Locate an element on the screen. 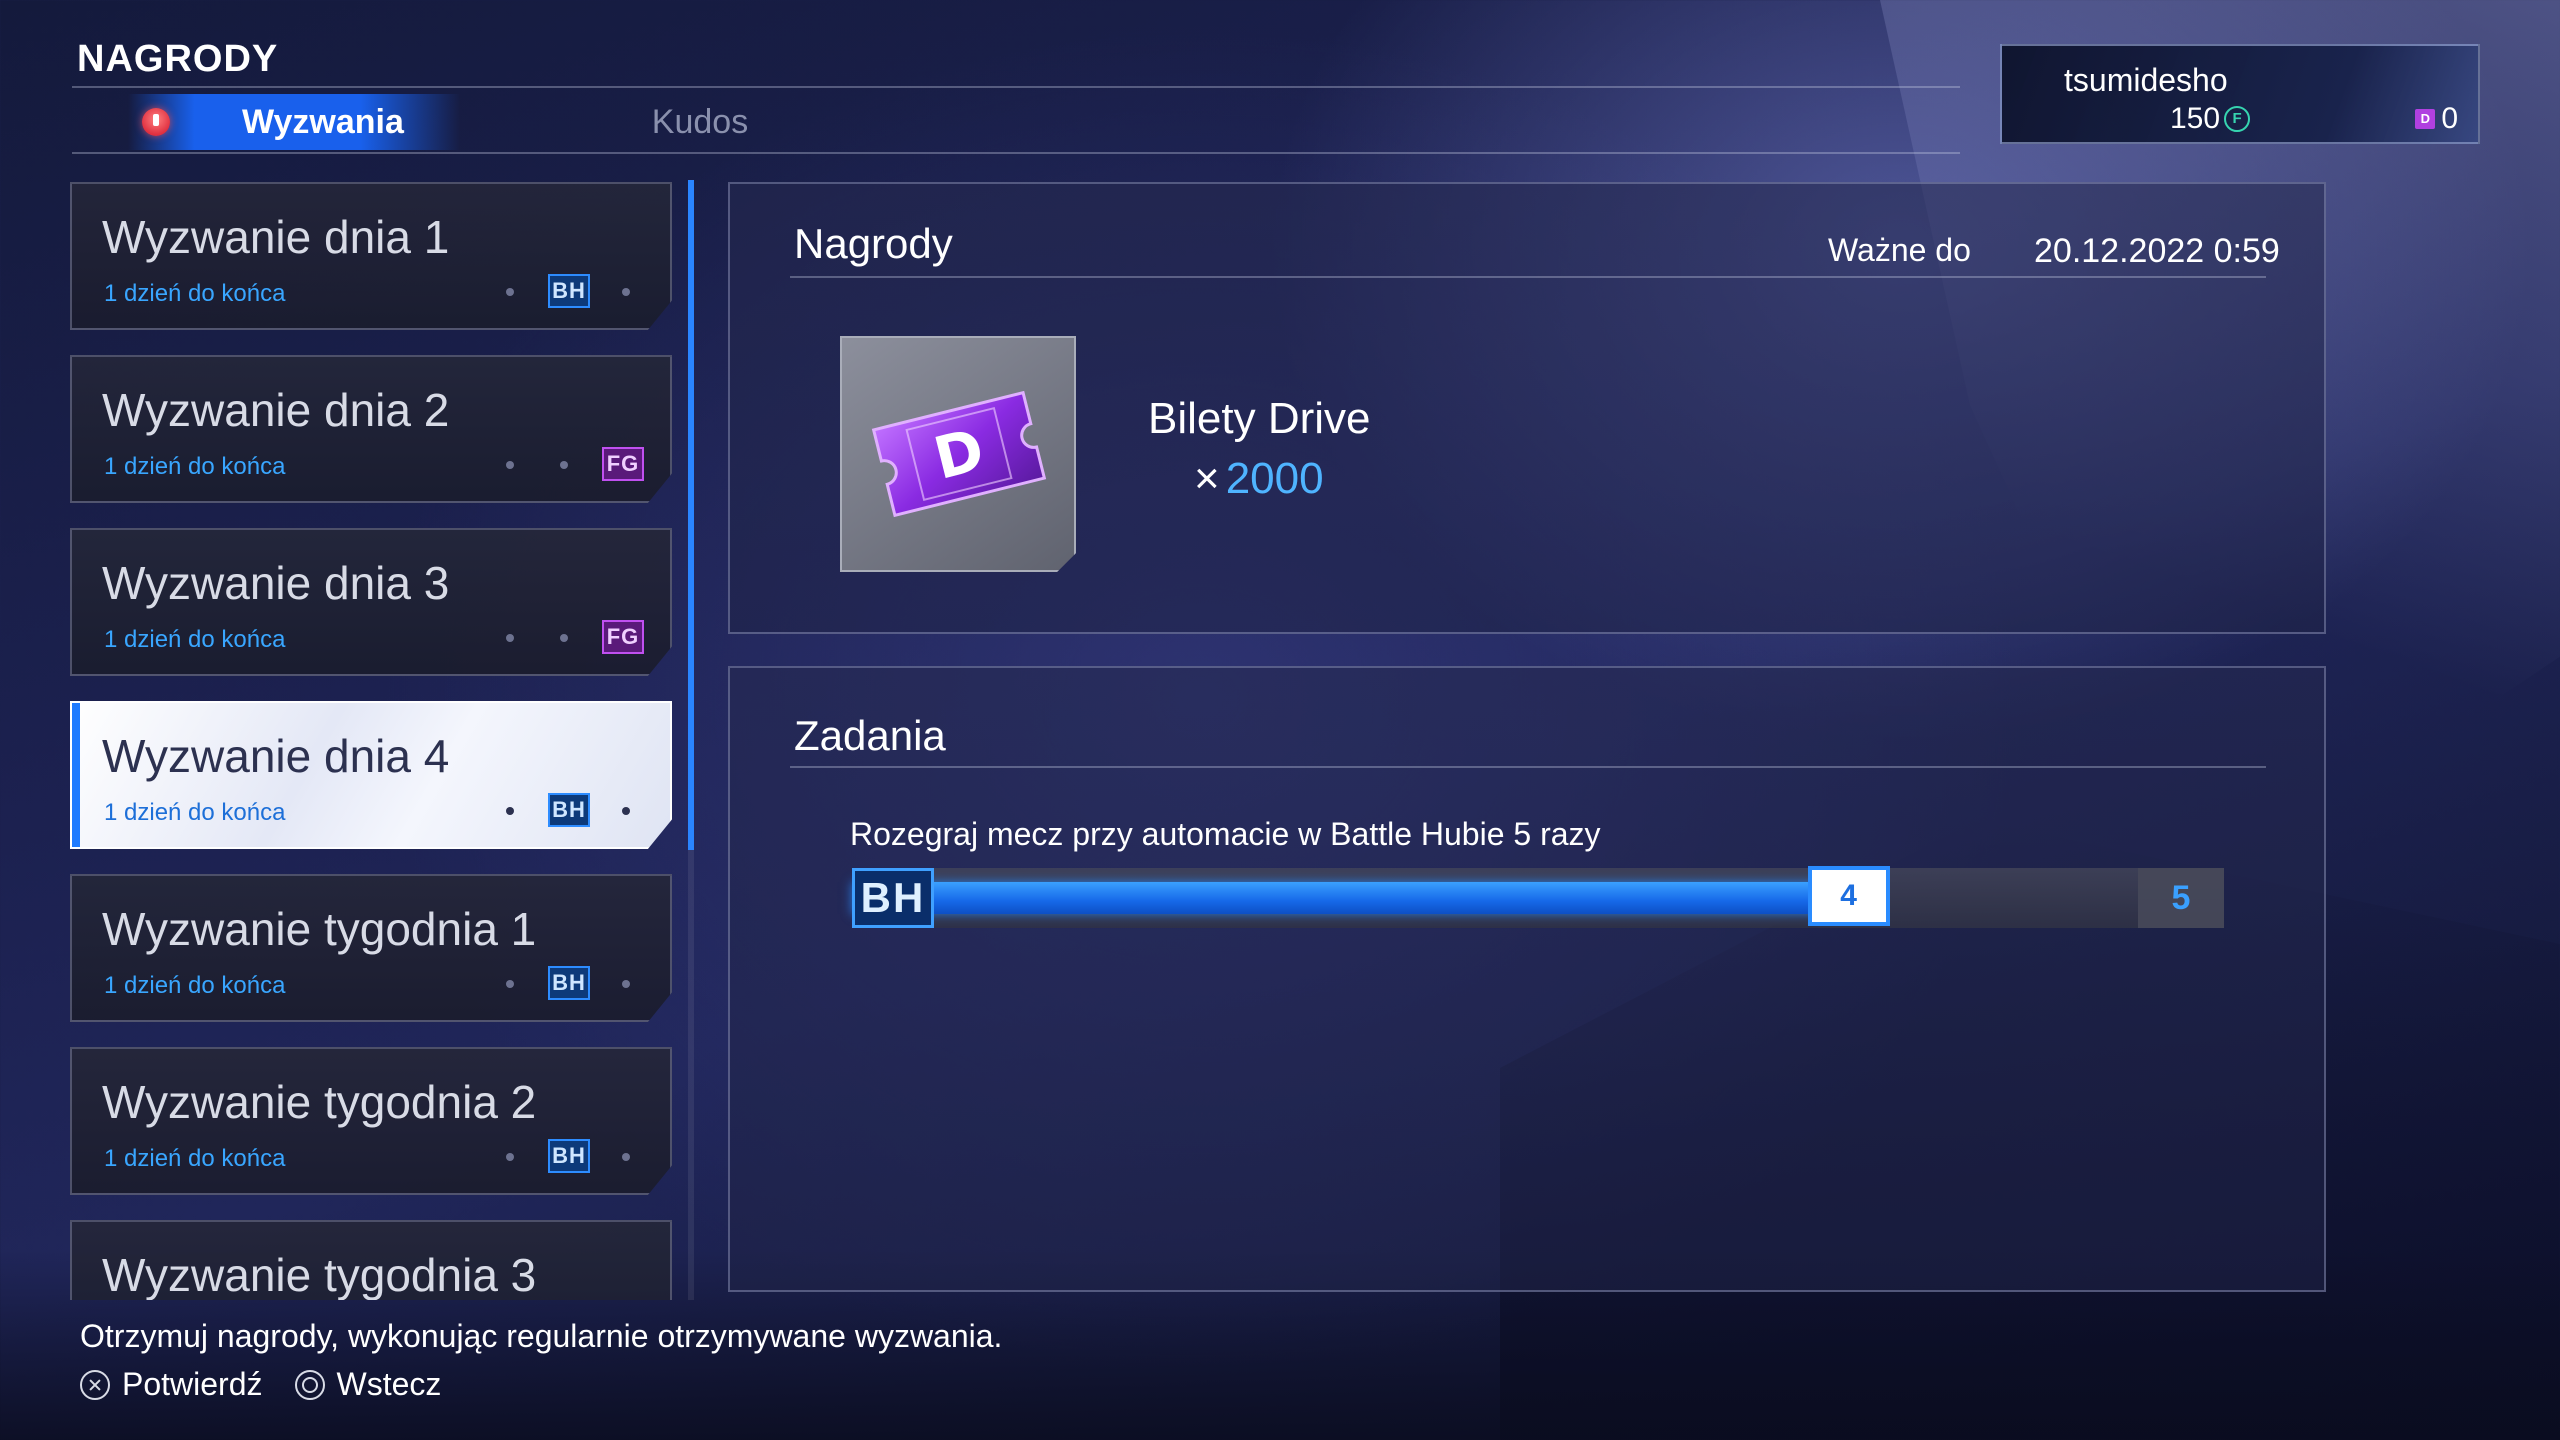  back-prompt: Wstecz is located at coordinates (368, 1384).